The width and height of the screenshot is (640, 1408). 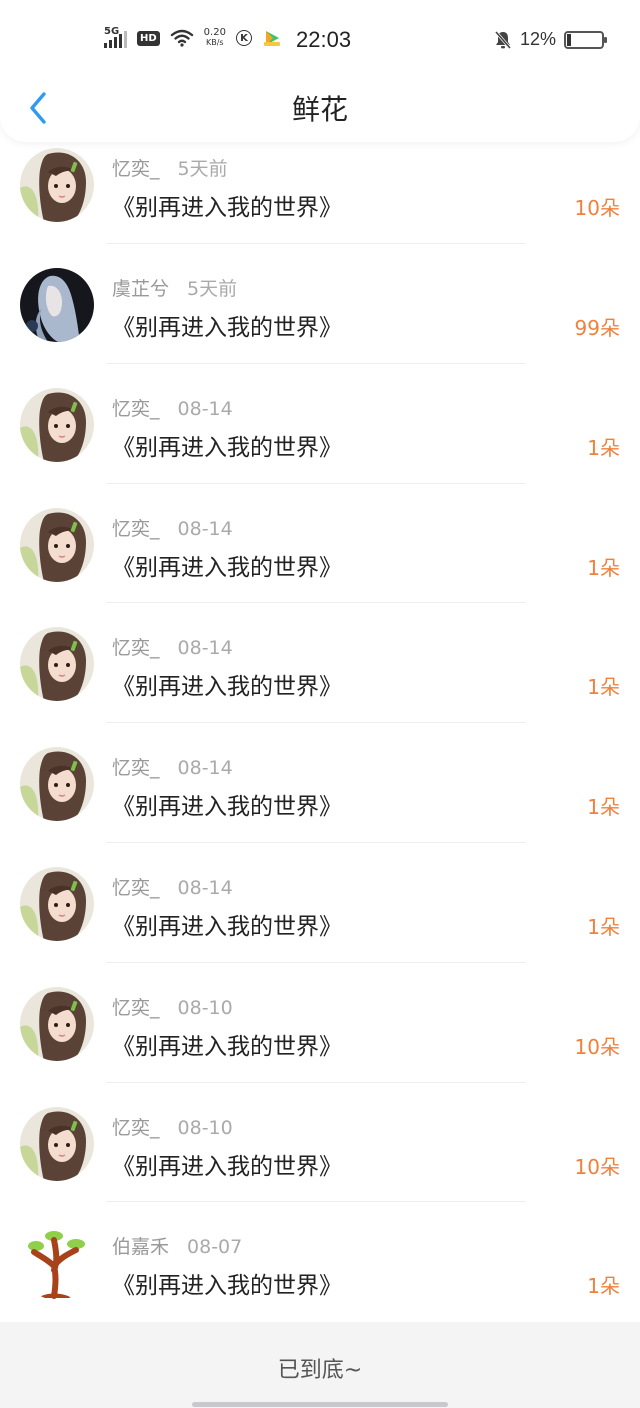 I want to click on nav-bar: 鲜花, so click(x=320, y=110).